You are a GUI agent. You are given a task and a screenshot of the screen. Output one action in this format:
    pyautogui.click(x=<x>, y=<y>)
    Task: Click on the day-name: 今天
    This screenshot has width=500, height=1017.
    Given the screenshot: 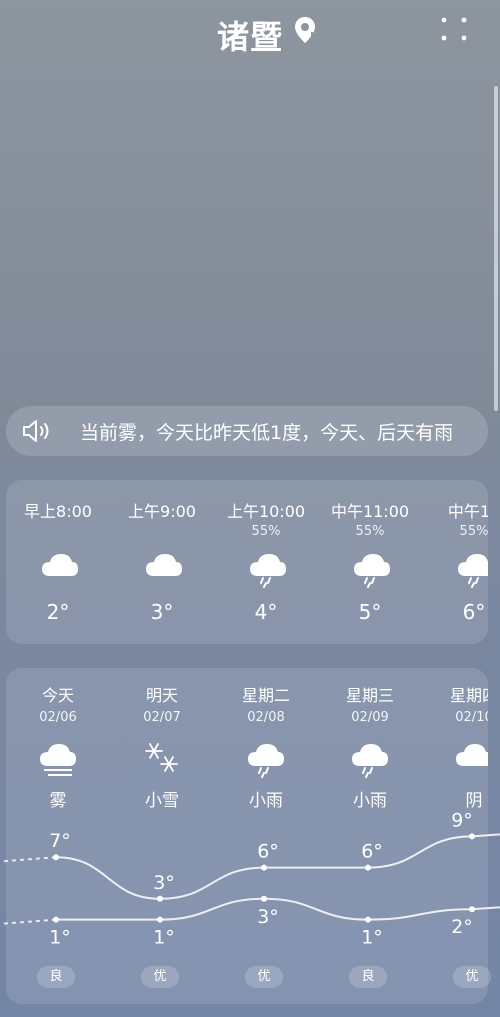 What is the action you would take?
    pyautogui.click(x=57, y=695)
    